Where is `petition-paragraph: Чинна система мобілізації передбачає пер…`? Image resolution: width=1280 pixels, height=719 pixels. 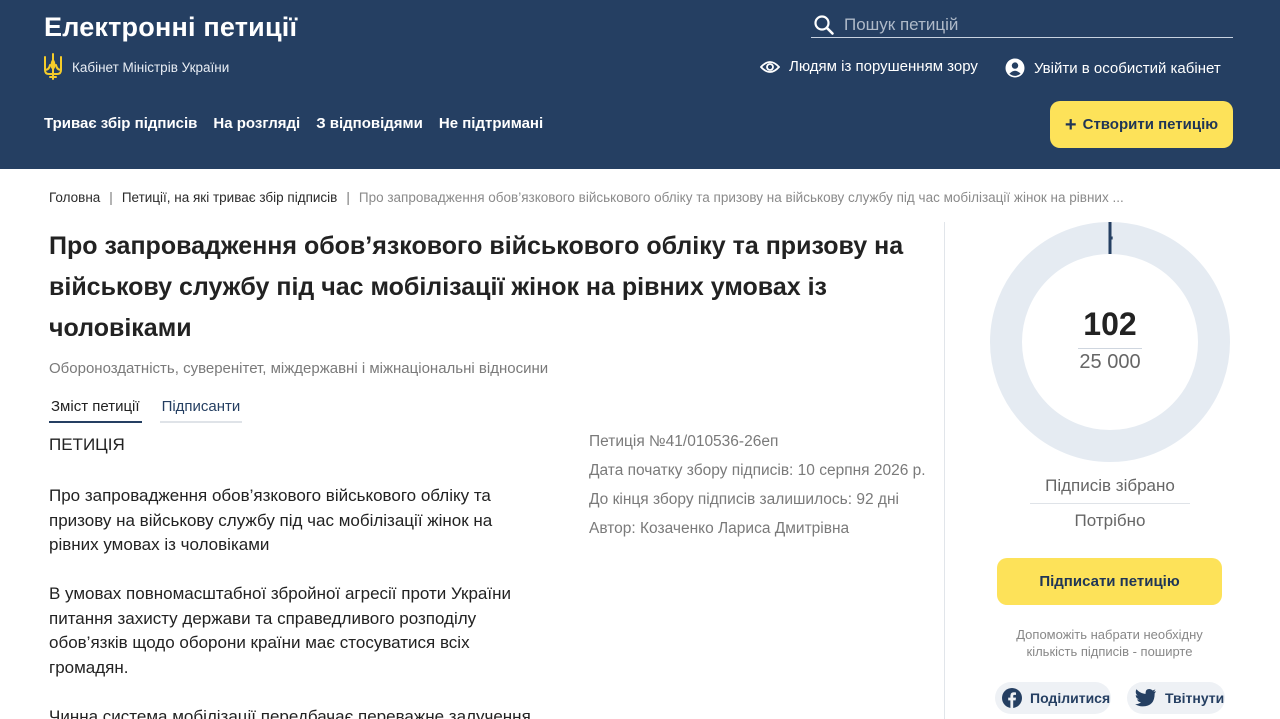 petition-paragraph: Чинна система мобілізації передбачає пер… is located at coordinates (290, 713).